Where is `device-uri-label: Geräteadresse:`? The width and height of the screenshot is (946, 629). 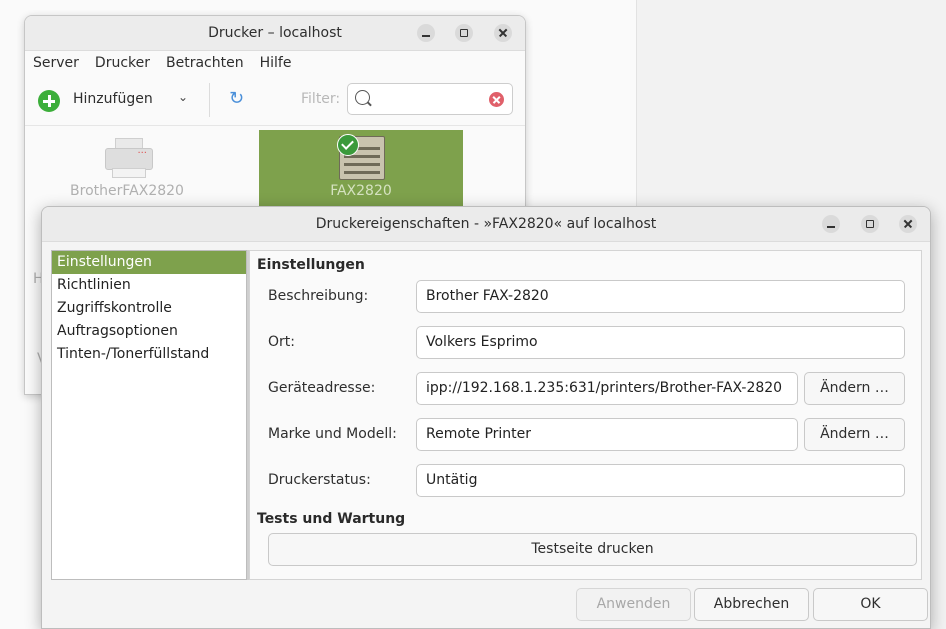 device-uri-label: Geräteadresse: is located at coordinates (322, 388).